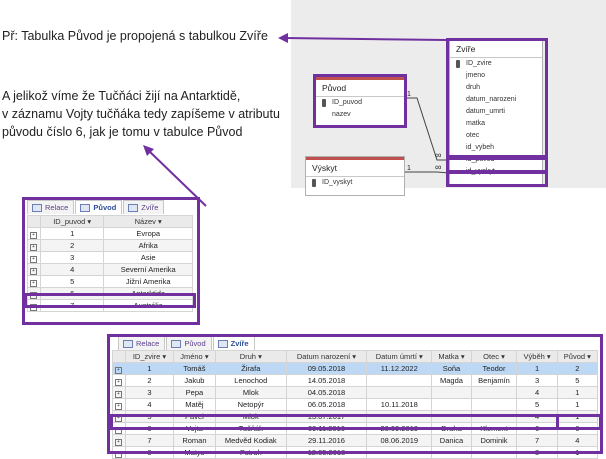 The width and height of the screenshot is (606, 459). I want to click on arrowhead-icon, so click(283, 38).